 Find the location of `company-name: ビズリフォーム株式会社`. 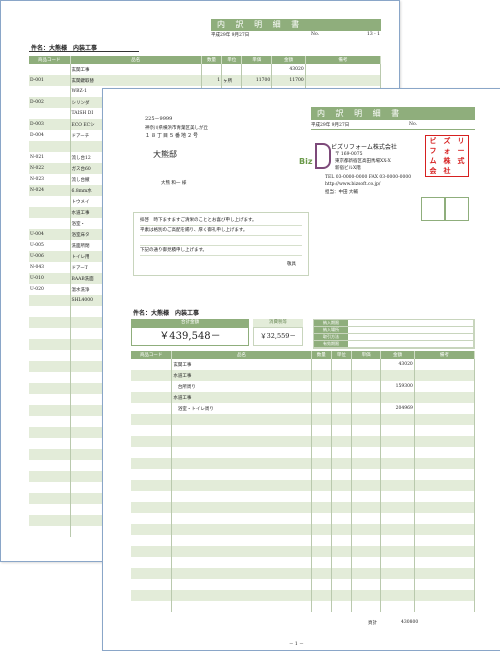

company-name: ビズリフォーム株式会社 is located at coordinates (364, 147).